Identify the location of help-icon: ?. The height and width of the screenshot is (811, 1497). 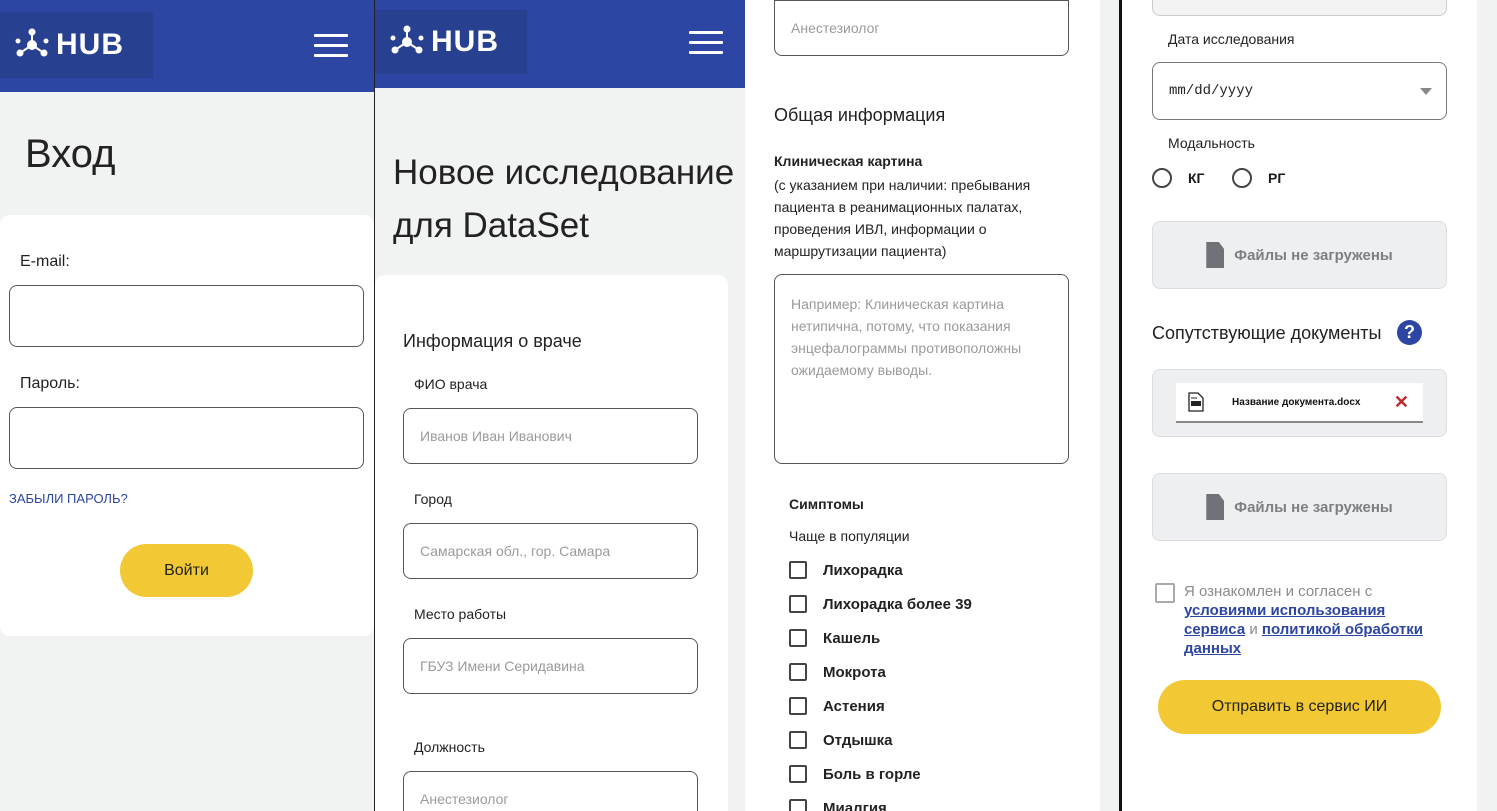
(1409, 332).